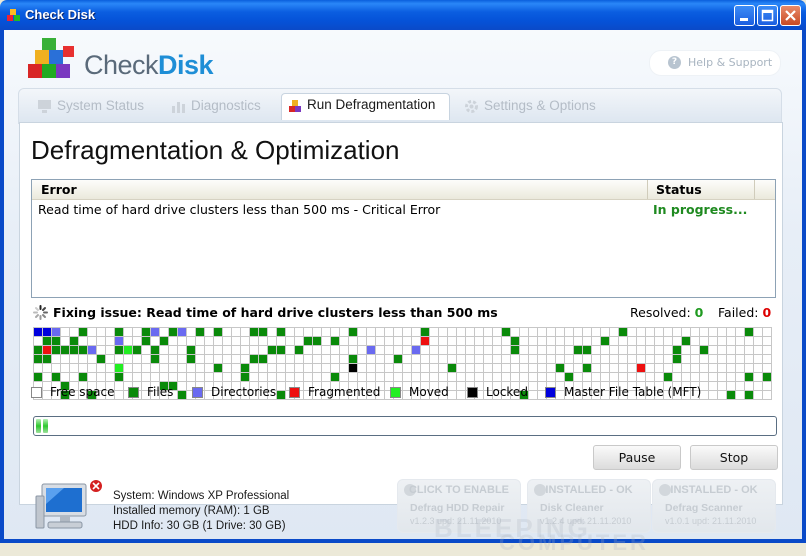 Image resolution: width=806 pixels, height=556 pixels. I want to click on stop-button: Stop, so click(734, 457).